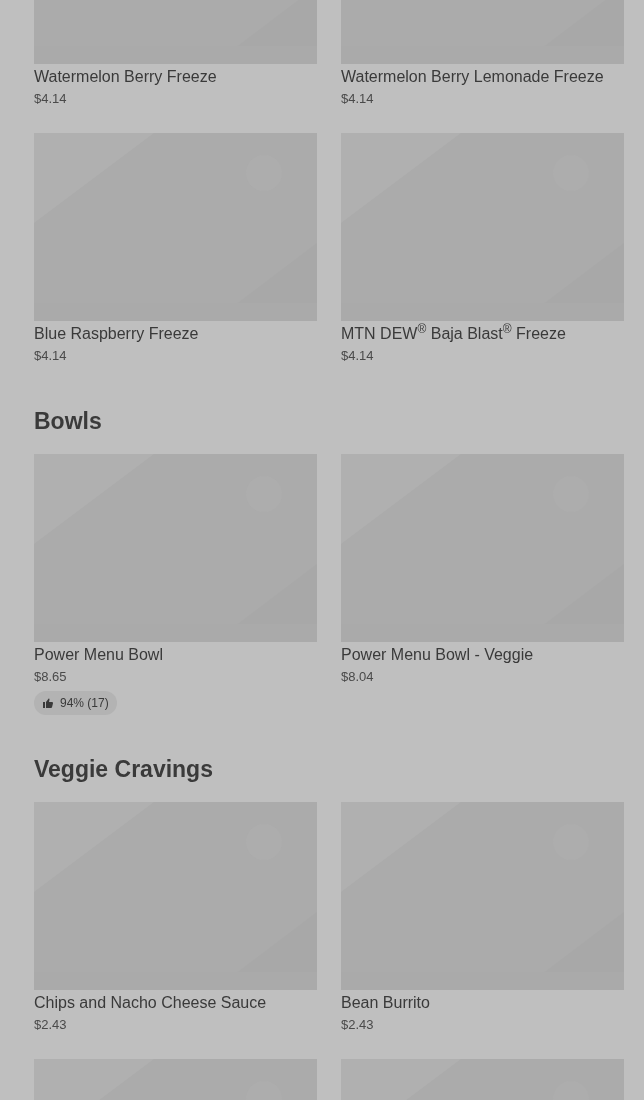 The width and height of the screenshot is (644, 1100). Describe the element at coordinates (482, 655) in the screenshot. I see `item-name: Power Menu Bowl - Veggie` at that location.